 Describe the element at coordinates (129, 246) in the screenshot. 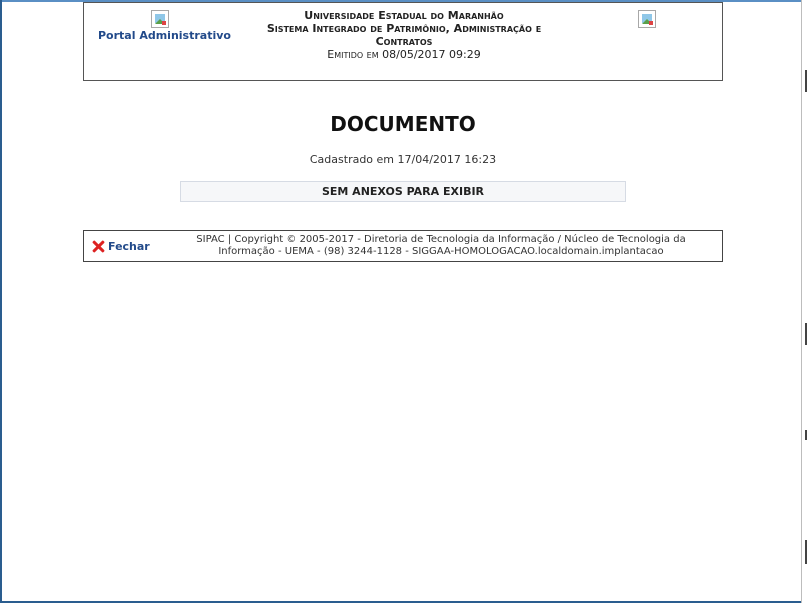

I see `close-label: Fechar` at that location.